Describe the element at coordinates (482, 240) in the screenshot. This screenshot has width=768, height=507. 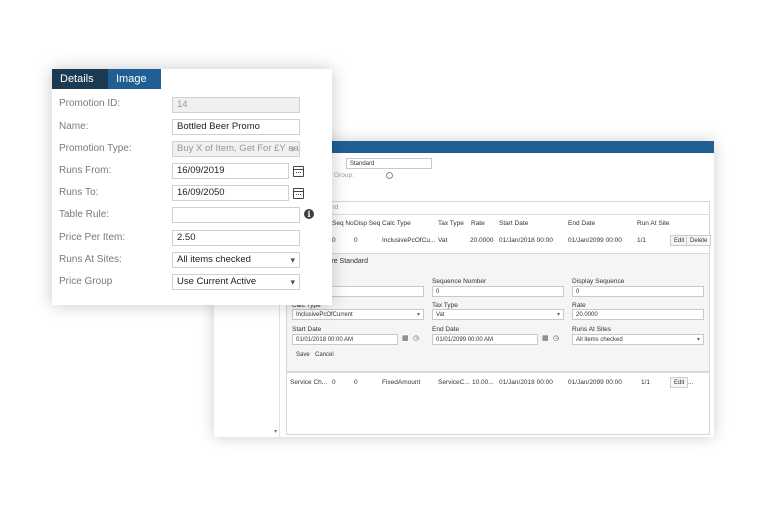
I see `cell-rate: 20.0000` at that location.